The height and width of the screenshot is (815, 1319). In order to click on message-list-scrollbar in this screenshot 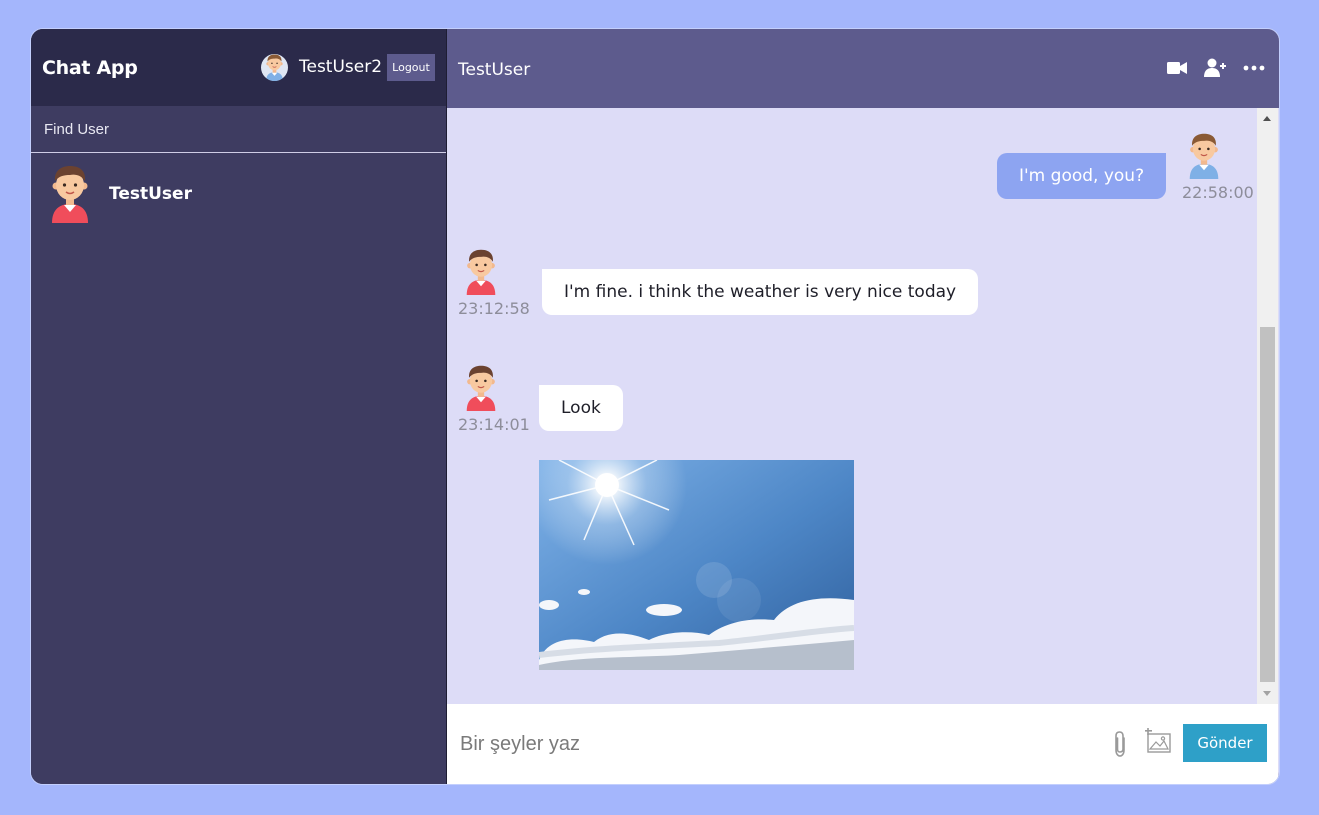, I will do `click(1267, 406)`.